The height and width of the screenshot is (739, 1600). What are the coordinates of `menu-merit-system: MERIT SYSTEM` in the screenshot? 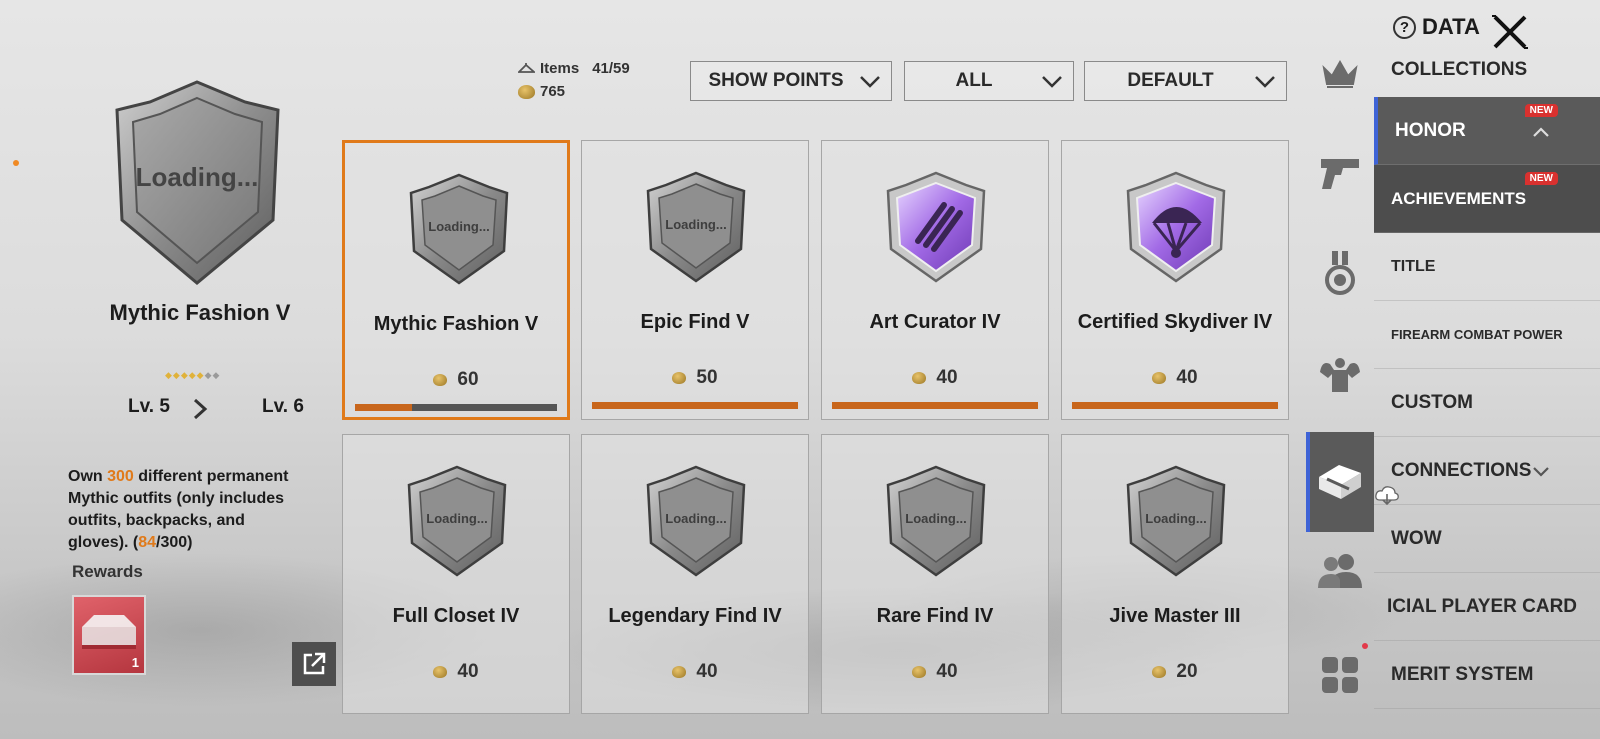 It's located at (1487, 675).